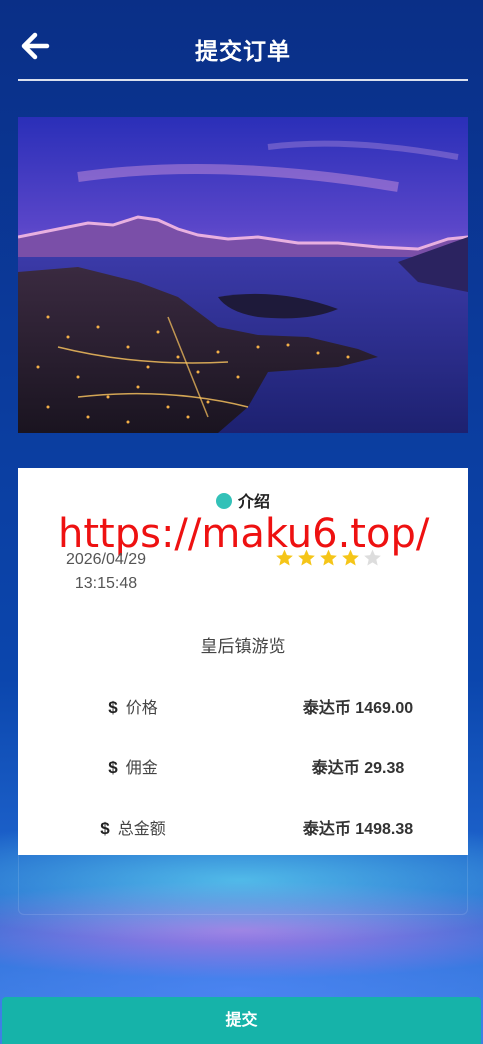 The width and height of the screenshot is (483, 1044). Describe the element at coordinates (358, 708) in the screenshot. I see `price-value: 泰达币 1469.00` at that location.